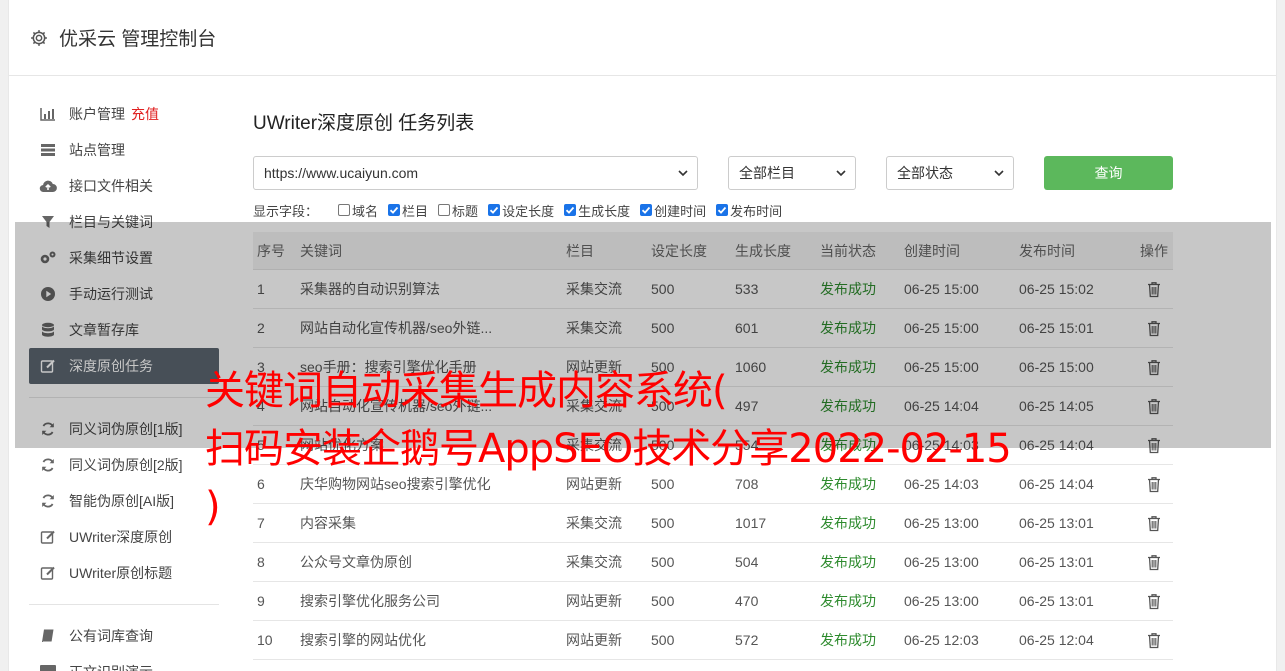 This screenshot has width=1285, height=671. Describe the element at coordinates (528, 211) in the screenshot. I see `field-checkbox-label: 设定长度` at that location.